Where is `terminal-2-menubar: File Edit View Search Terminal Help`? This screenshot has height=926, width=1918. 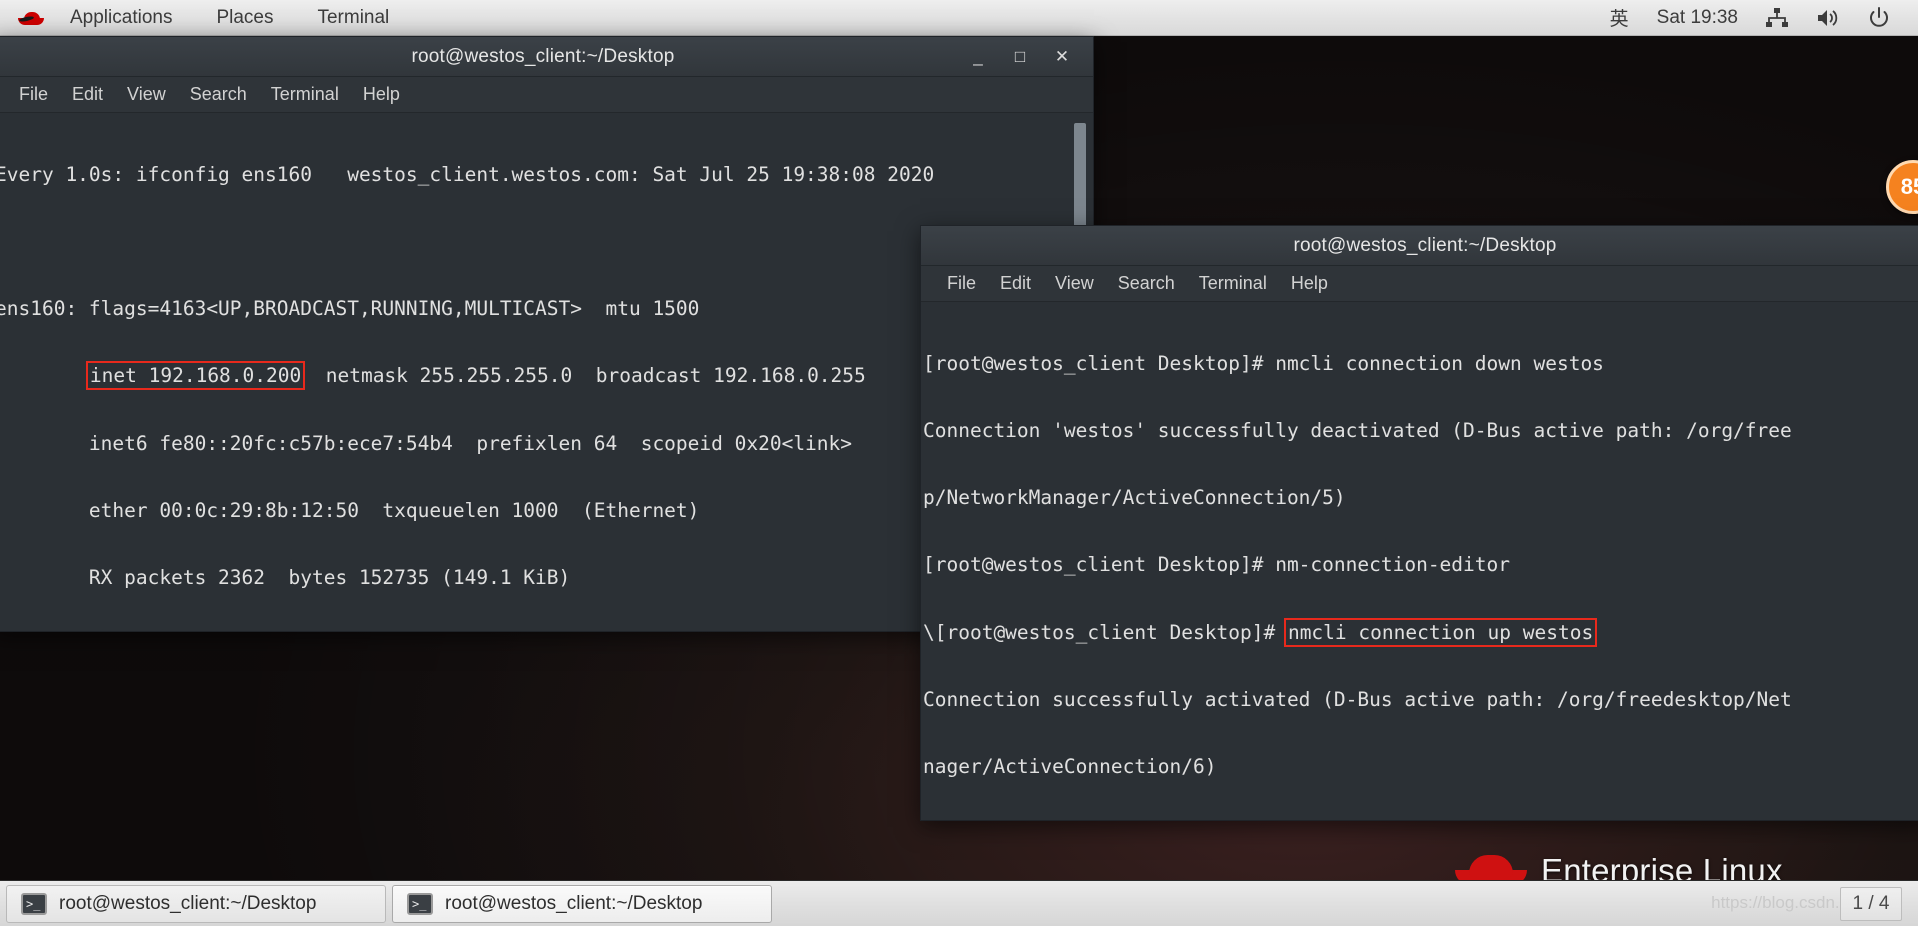
terminal-2-menubar: File Edit View Search Terminal Help is located at coordinates (1419, 284).